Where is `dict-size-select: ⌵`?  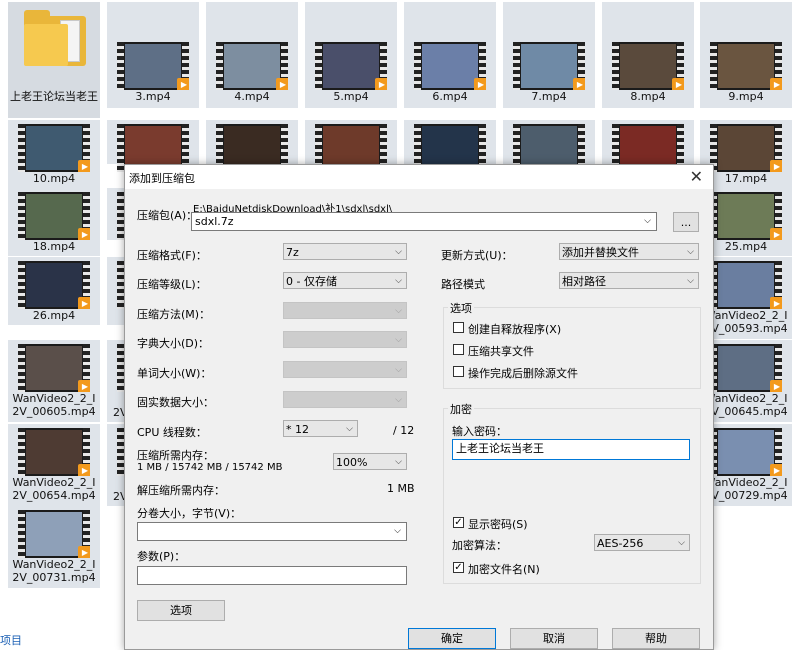 dict-size-select: ⌵ is located at coordinates (345, 339).